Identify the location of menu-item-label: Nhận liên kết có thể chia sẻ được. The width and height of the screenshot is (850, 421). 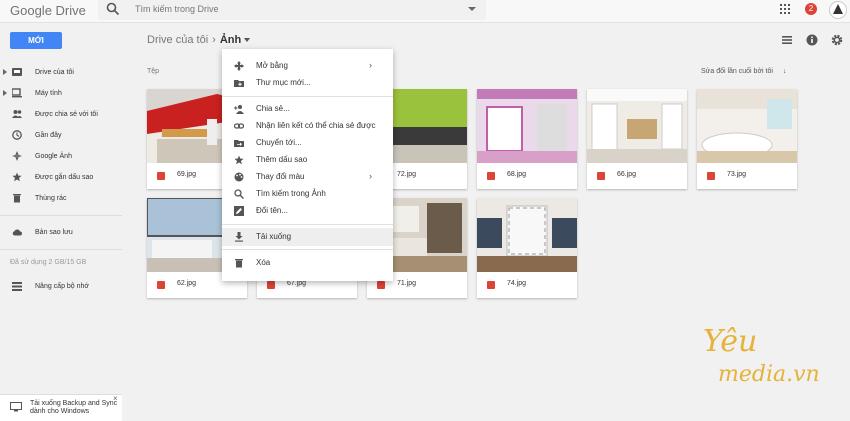
(316, 125).